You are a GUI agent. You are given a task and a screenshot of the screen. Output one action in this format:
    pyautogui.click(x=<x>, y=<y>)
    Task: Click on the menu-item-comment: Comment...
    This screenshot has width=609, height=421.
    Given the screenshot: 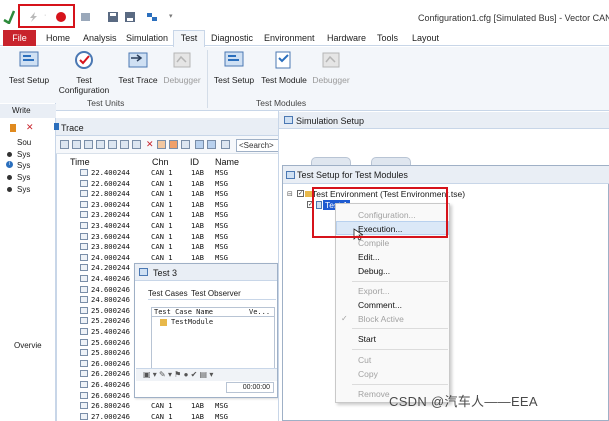 What is the action you would take?
    pyautogui.click(x=380, y=305)
    